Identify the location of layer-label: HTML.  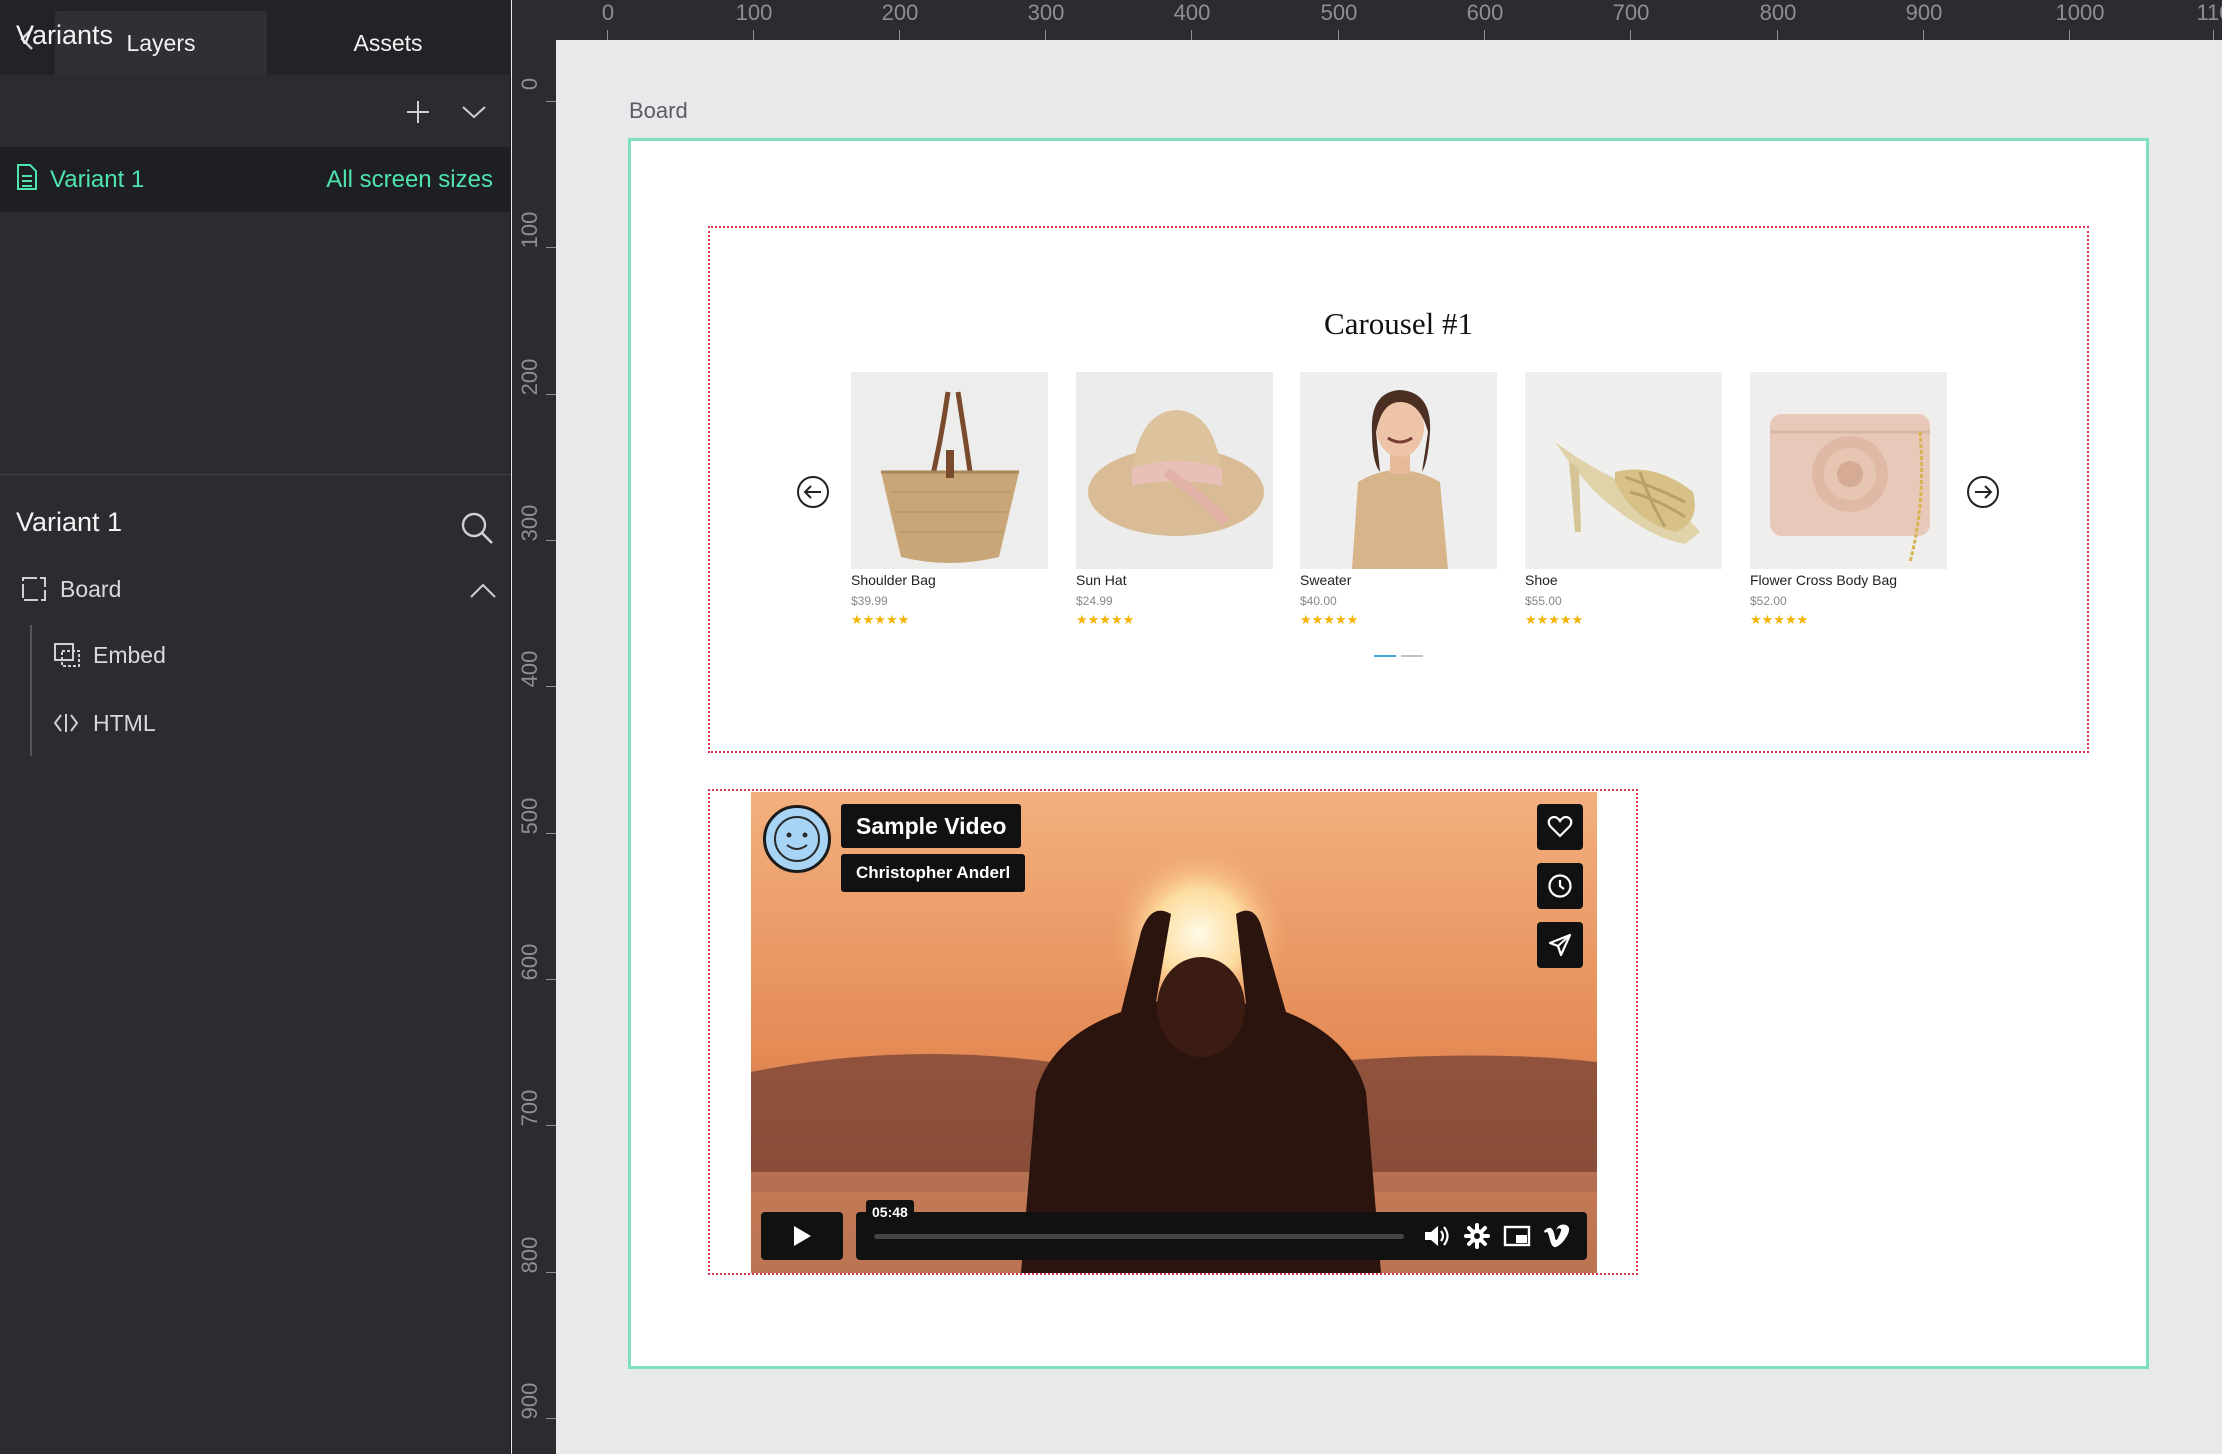
(124, 723).